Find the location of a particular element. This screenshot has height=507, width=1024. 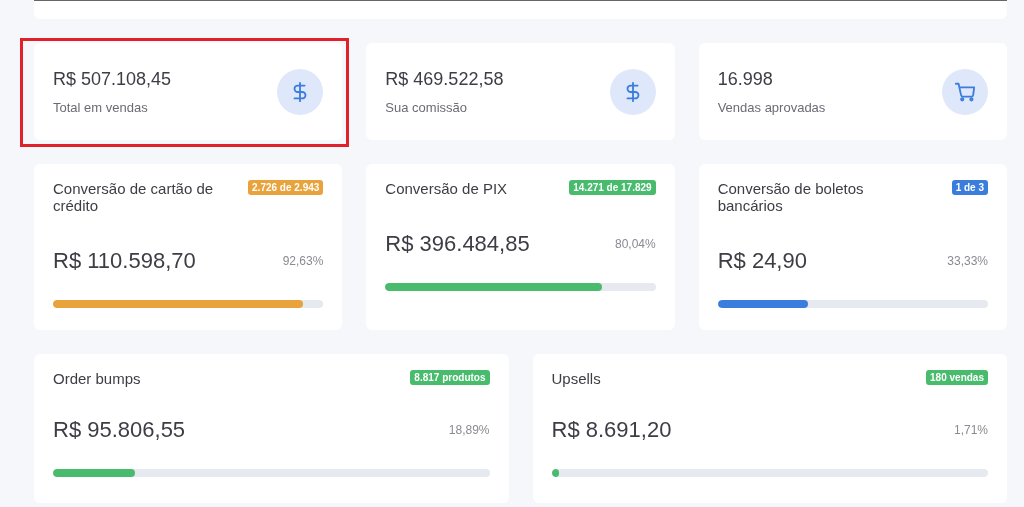

amount-value: R$ 110.598,70 is located at coordinates (124, 261).